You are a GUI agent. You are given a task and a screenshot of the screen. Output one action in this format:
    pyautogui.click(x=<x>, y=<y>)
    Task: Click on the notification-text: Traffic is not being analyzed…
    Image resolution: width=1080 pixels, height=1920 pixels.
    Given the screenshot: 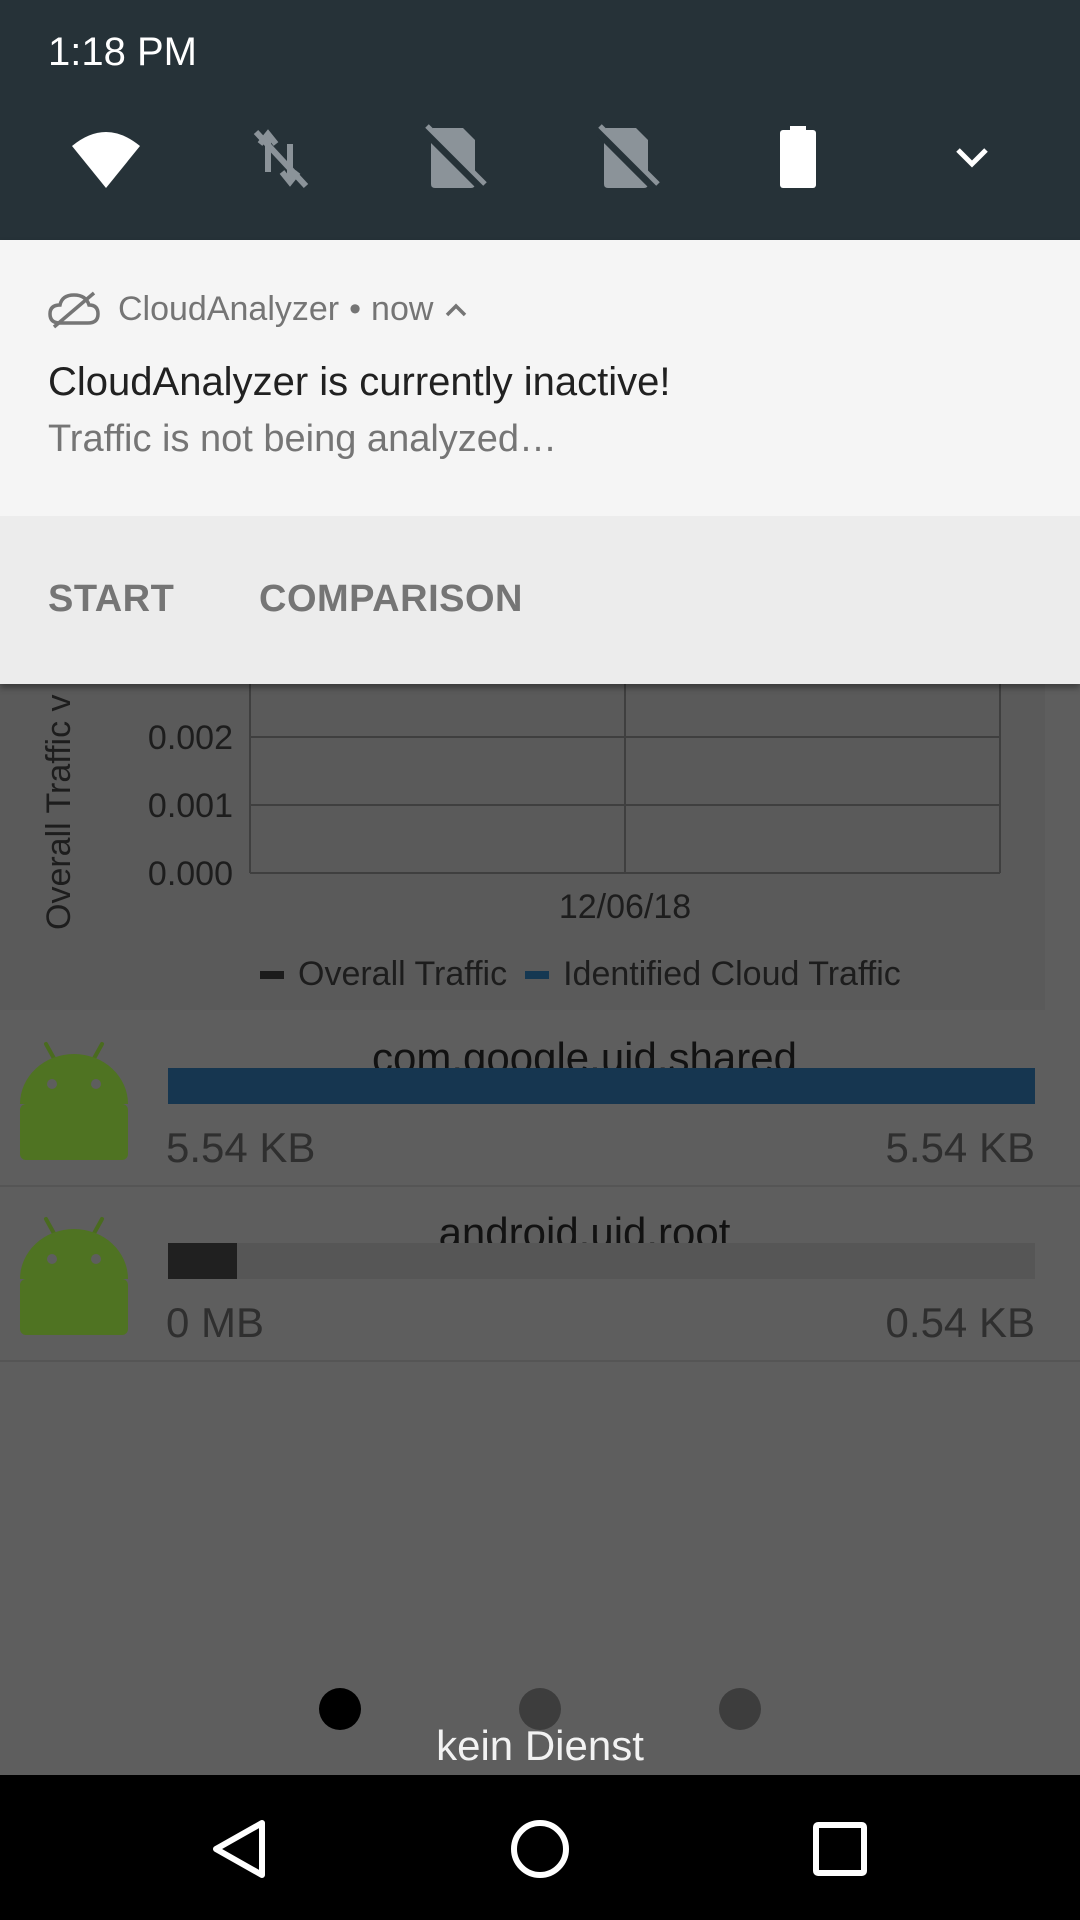 What is the action you would take?
    pyautogui.click(x=303, y=439)
    